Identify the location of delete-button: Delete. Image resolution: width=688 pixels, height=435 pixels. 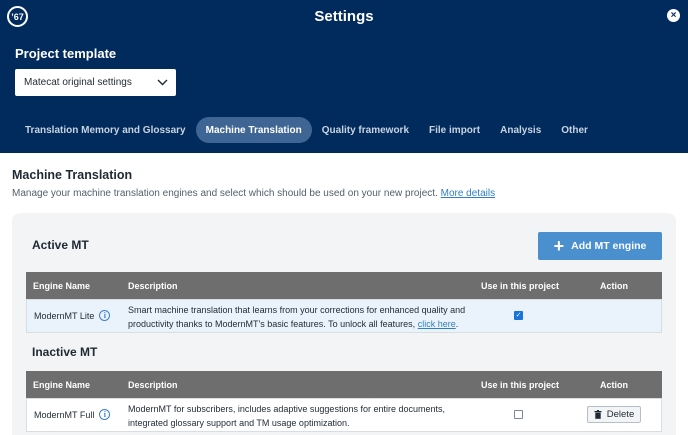
(614, 414).